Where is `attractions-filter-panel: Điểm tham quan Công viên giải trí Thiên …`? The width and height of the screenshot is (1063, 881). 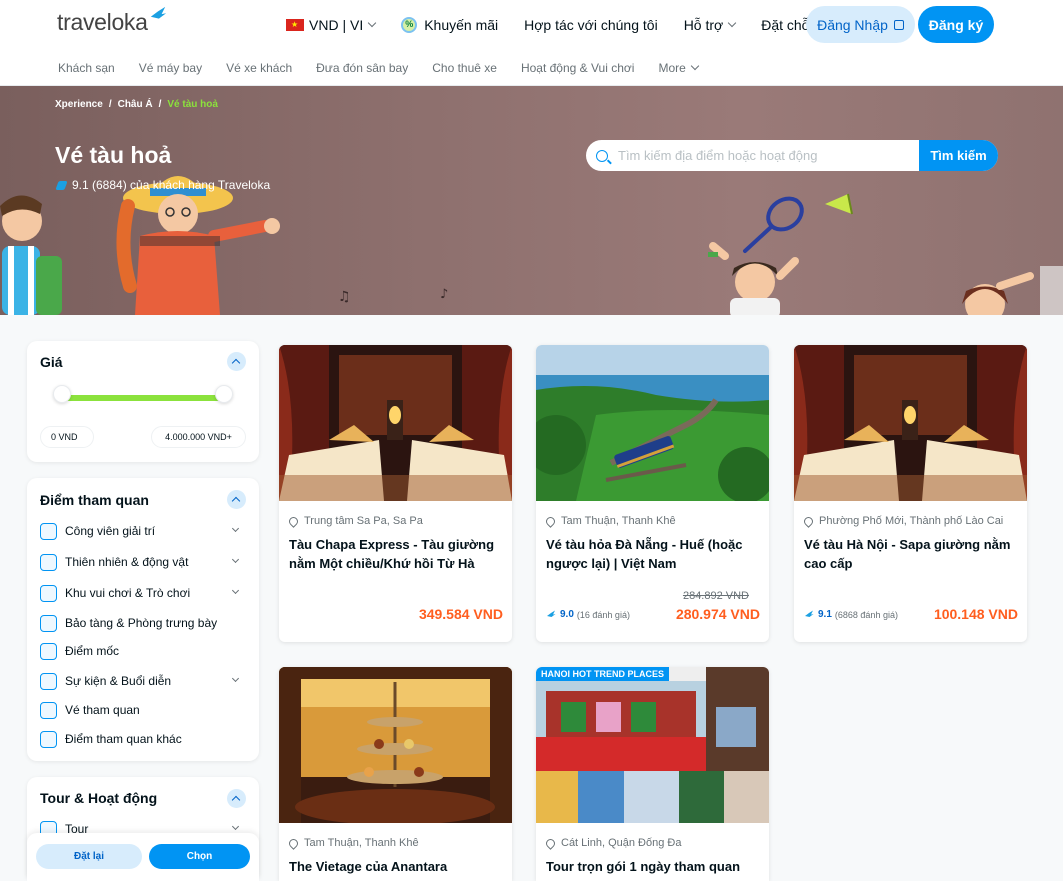 attractions-filter-panel: Điểm tham quan Công viên giải trí Thiên … is located at coordinates (143, 619).